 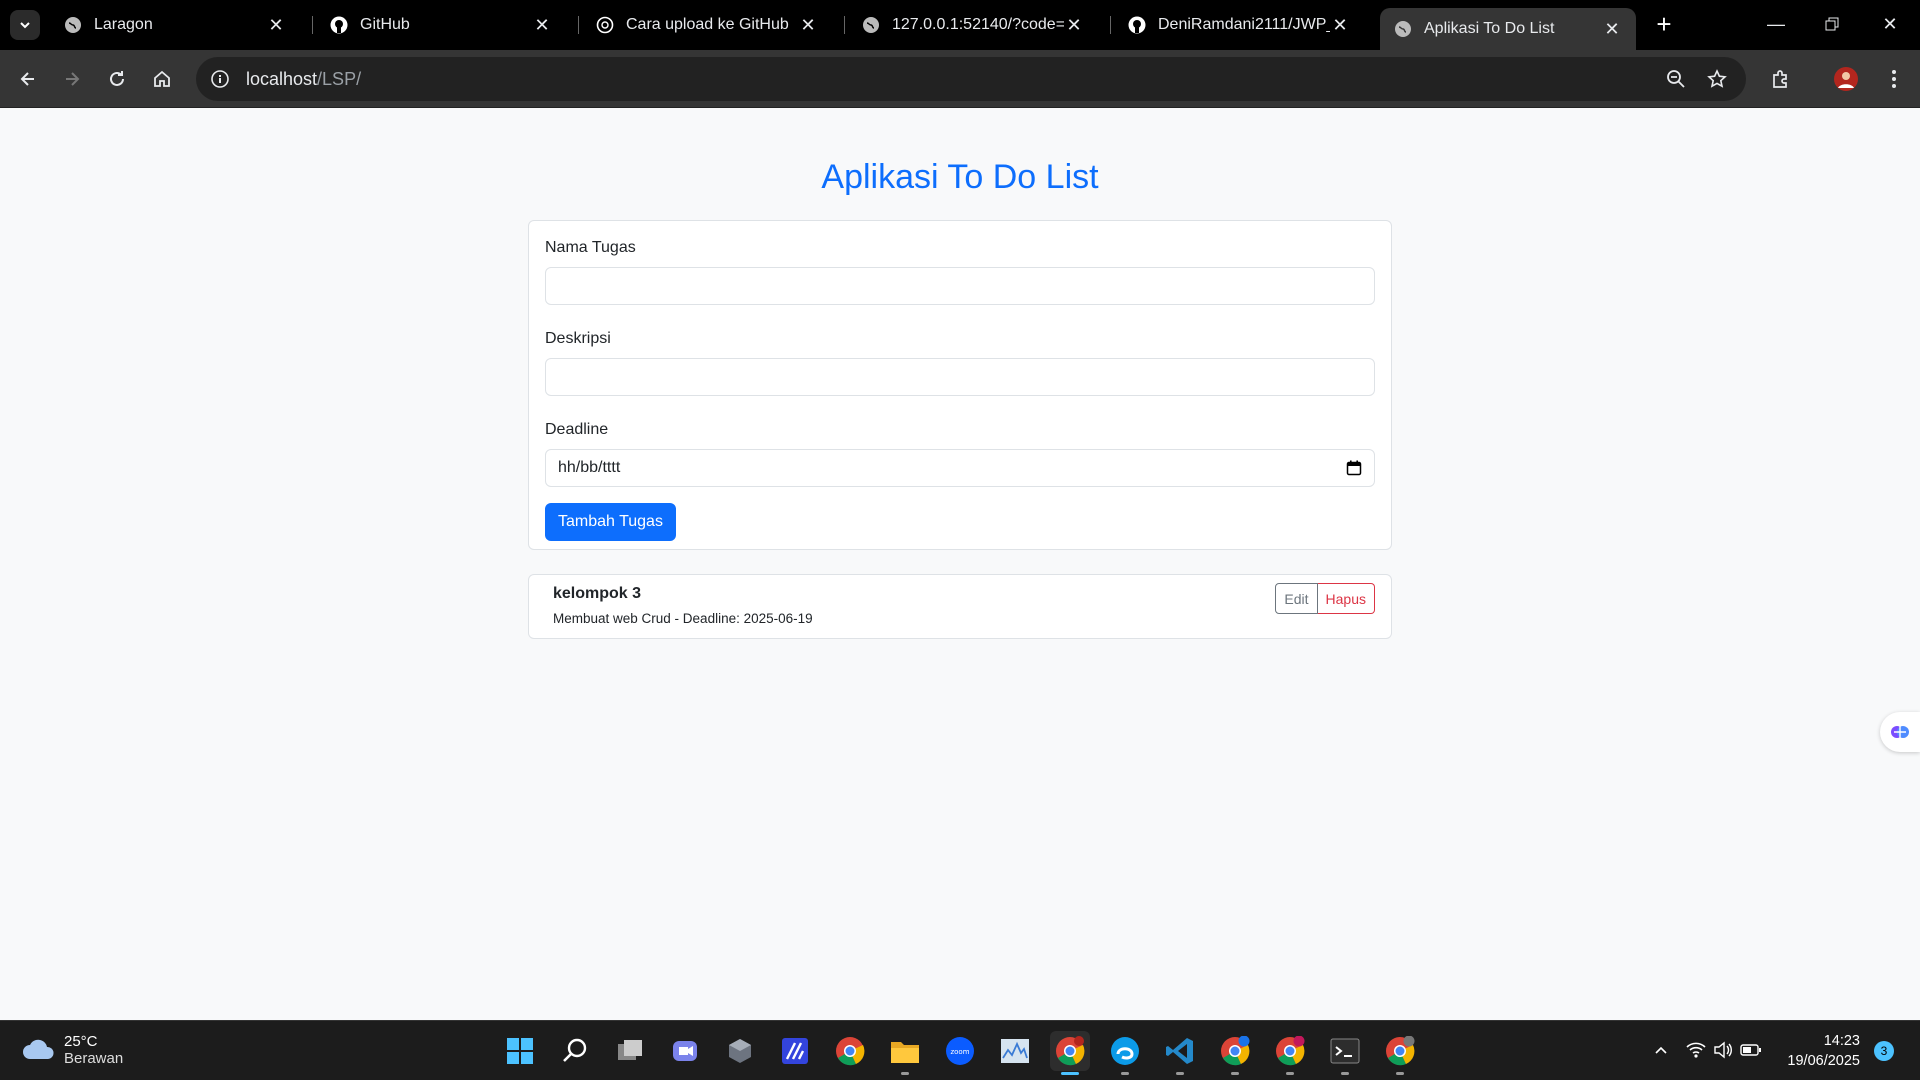 I want to click on svg-text: zoom, so click(x=959, y=1052).